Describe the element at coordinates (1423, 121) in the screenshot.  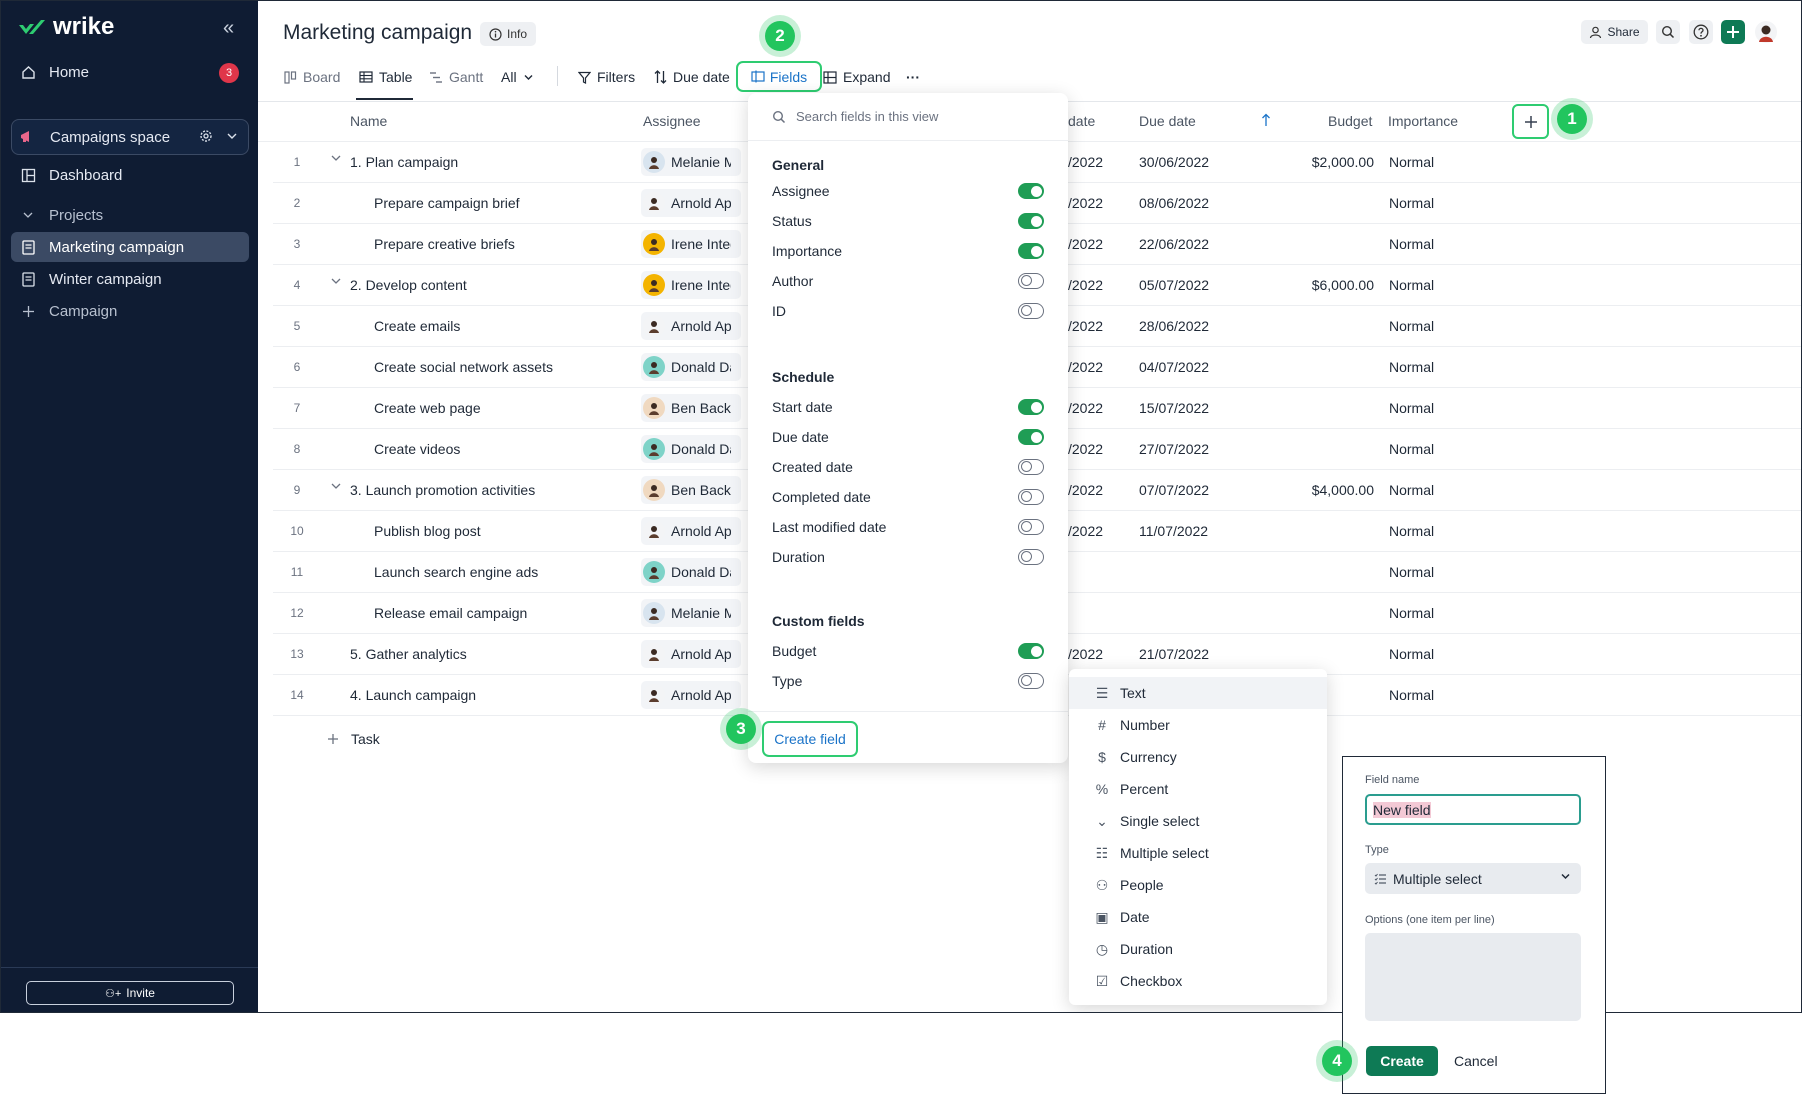
I see `column-header-importance: Importance` at that location.